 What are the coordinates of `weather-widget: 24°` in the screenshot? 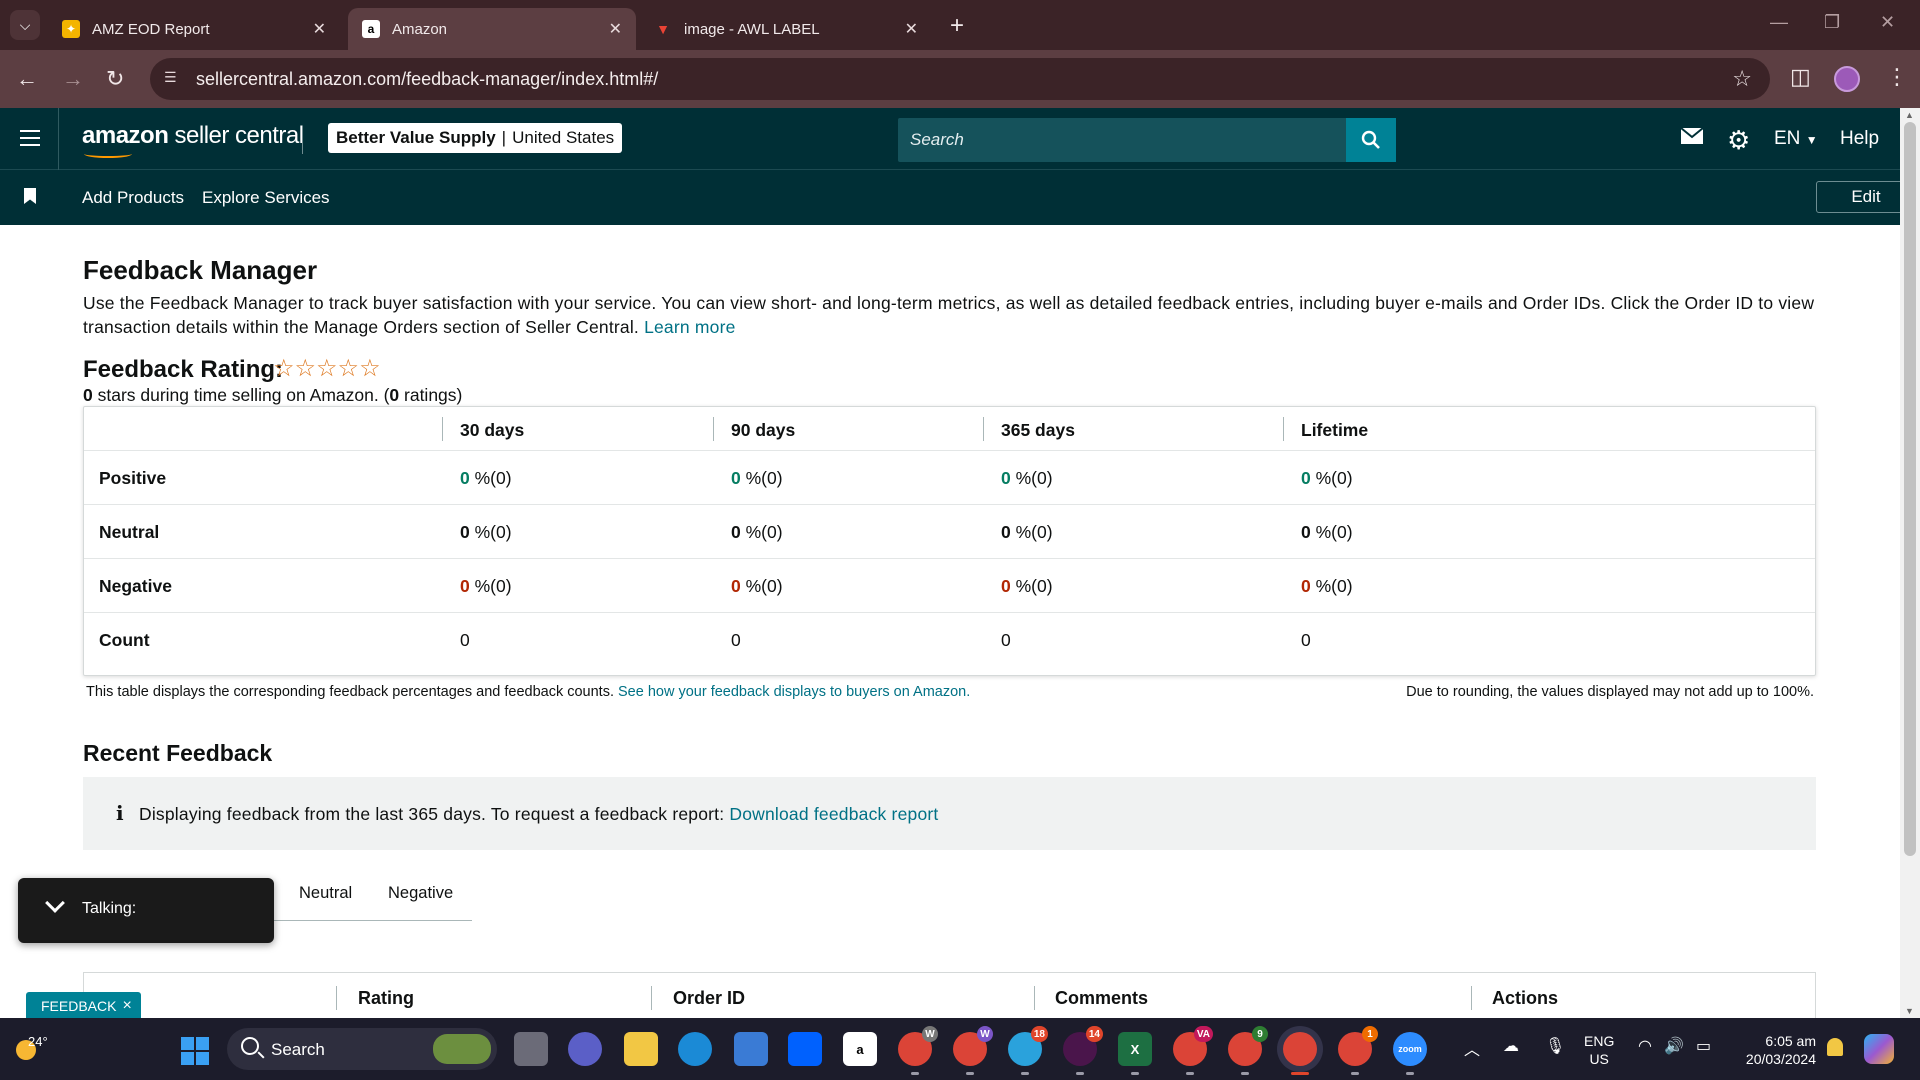 It's located at (29, 1048).